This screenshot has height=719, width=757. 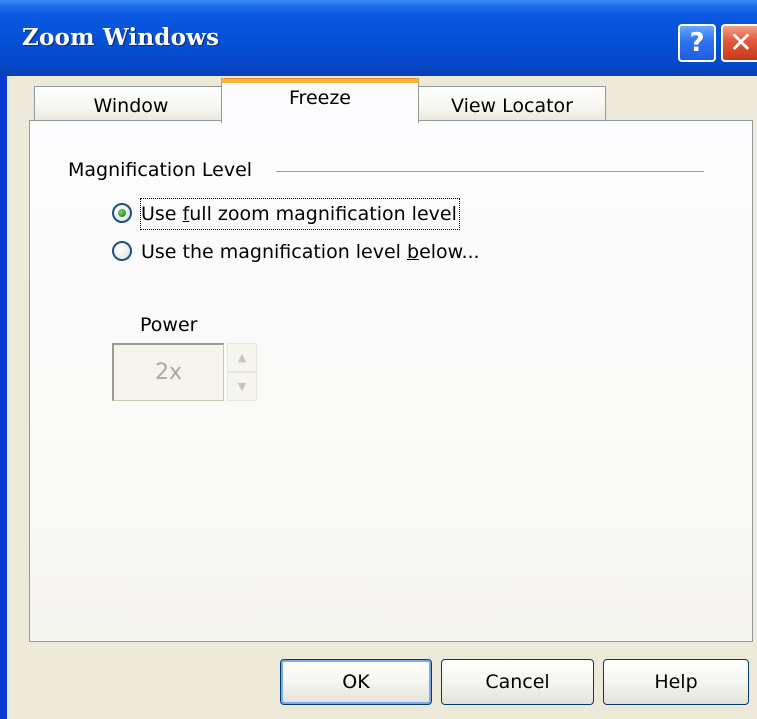 What do you see at coordinates (121, 37) in the screenshot?
I see `window-title: Zoom Windows` at bounding box center [121, 37].